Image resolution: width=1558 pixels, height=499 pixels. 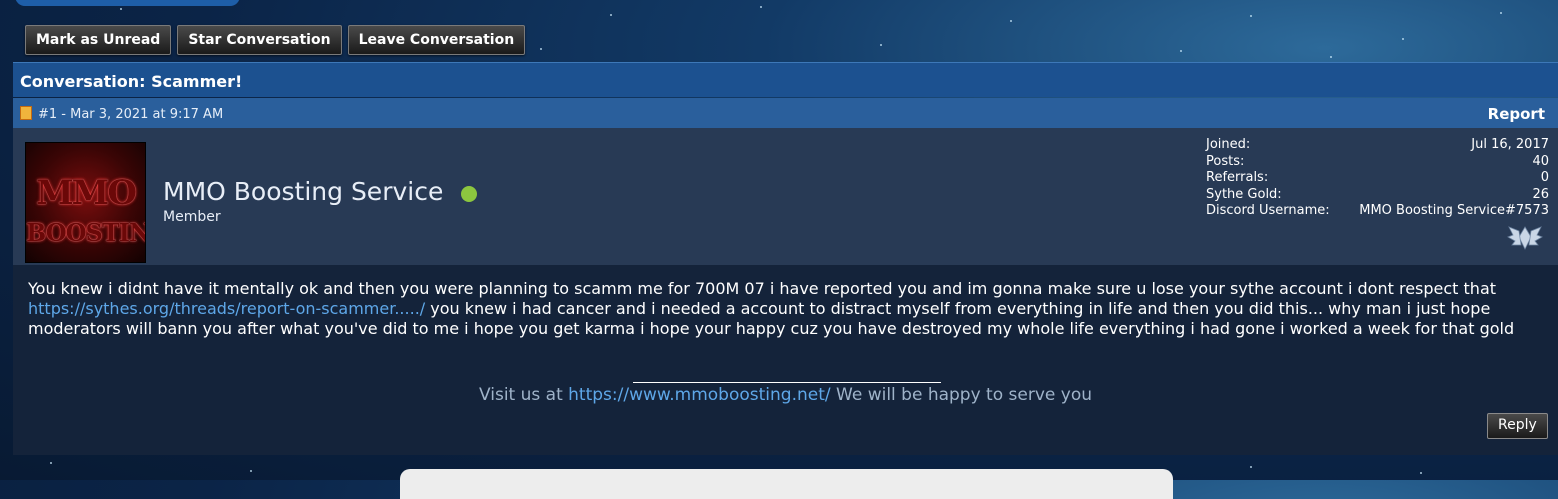 What do you see at coordinates (786, 484) in the screenshot?
I see `reply-editor-box` at bounding box center [786, 484].